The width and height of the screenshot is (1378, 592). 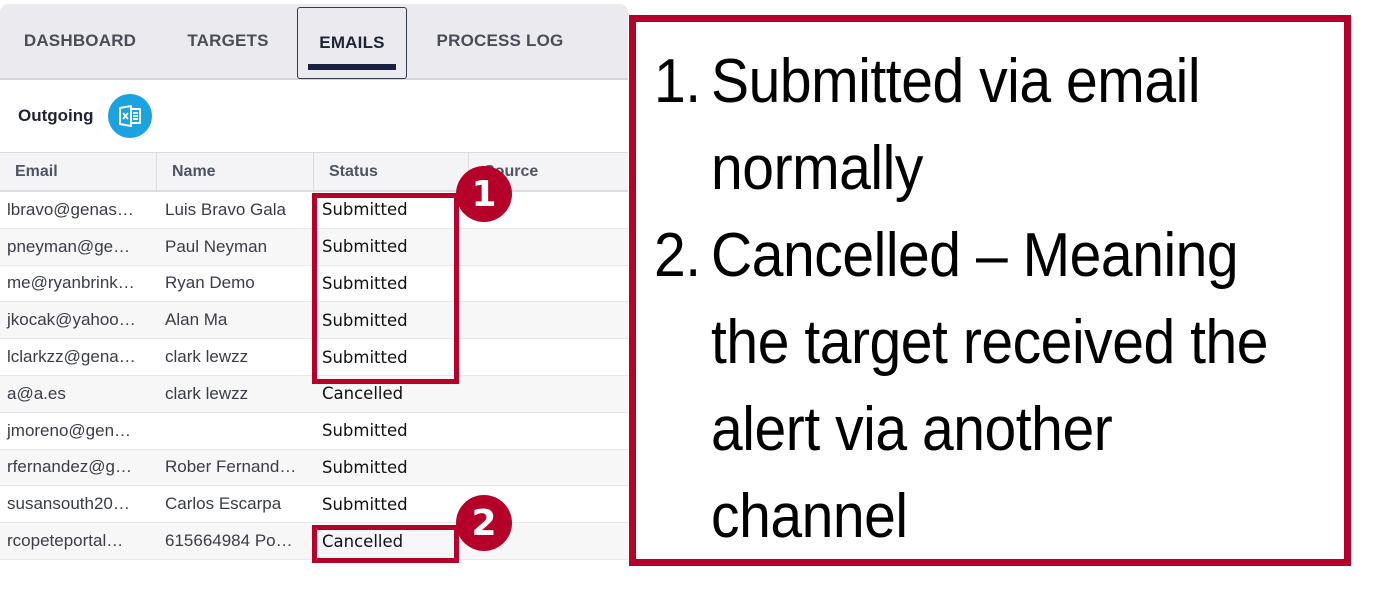 I want to click on table-header: Email Name Status Source, so click(x=314, y=172).